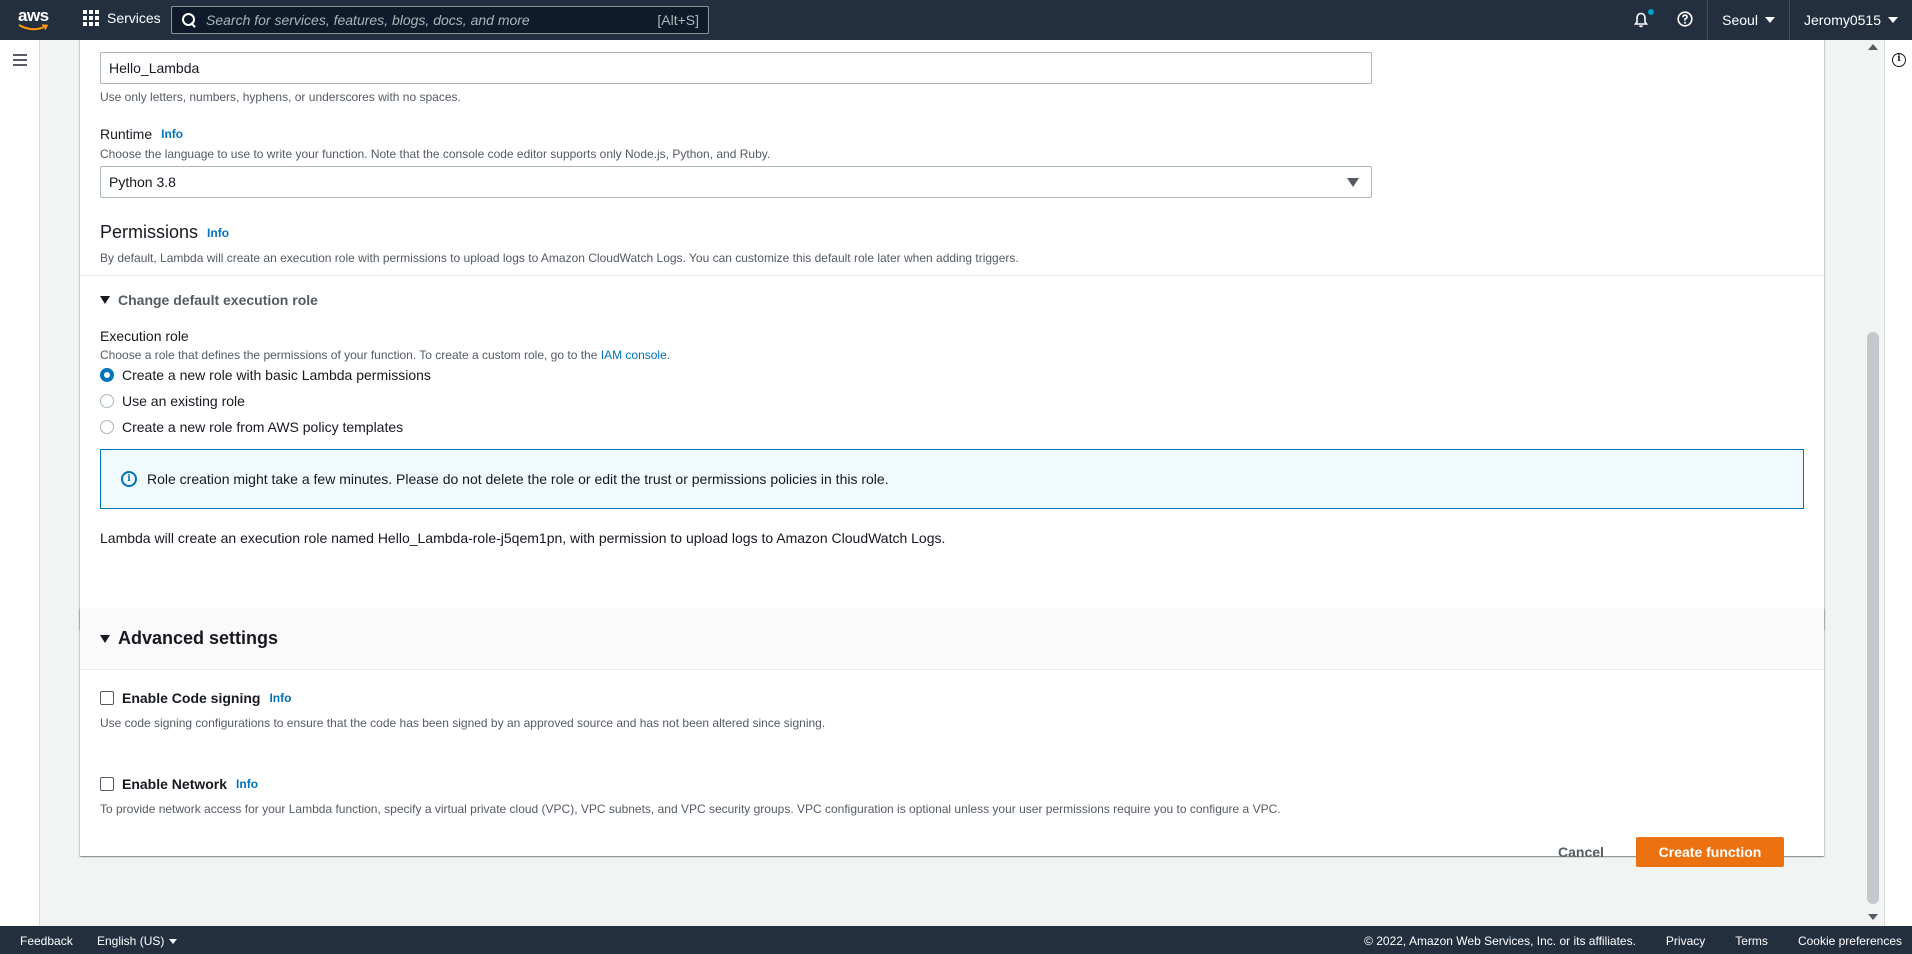 The image size is (1912, 954). I want to click on runtime-label-row: Runtime Info, so click(141, 134).